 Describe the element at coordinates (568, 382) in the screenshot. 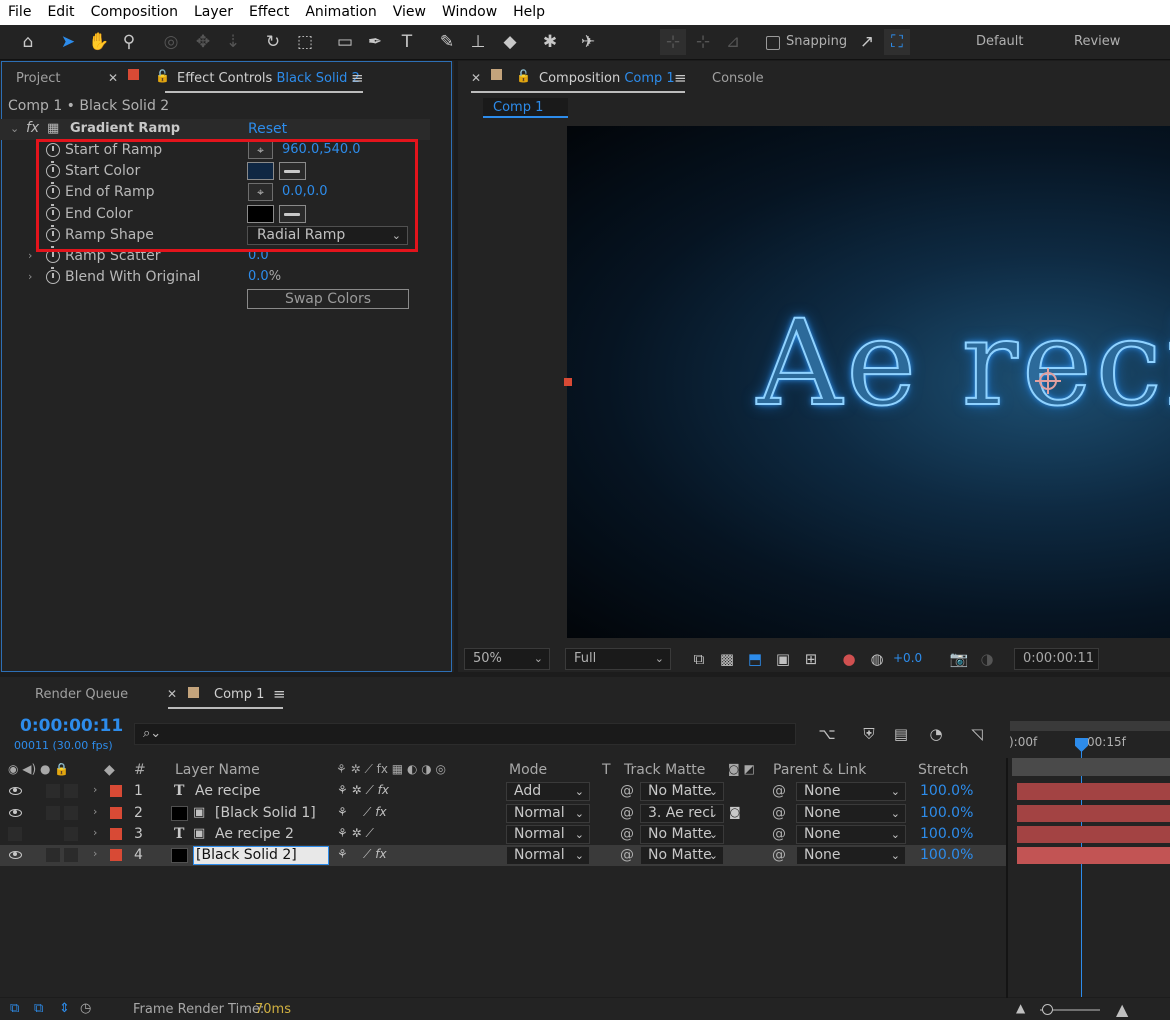

I see `layer-handle` at that location.